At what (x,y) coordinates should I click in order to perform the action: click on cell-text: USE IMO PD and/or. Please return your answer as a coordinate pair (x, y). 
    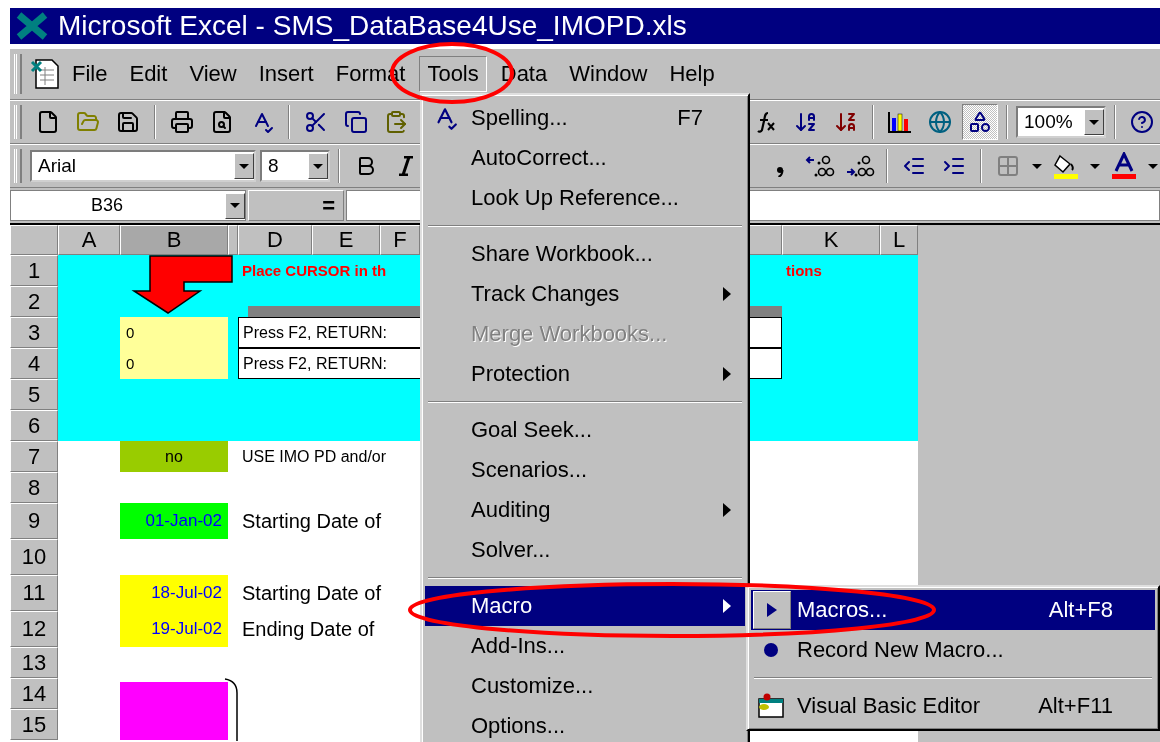
    Looking at the image, I should click on (314, 456).